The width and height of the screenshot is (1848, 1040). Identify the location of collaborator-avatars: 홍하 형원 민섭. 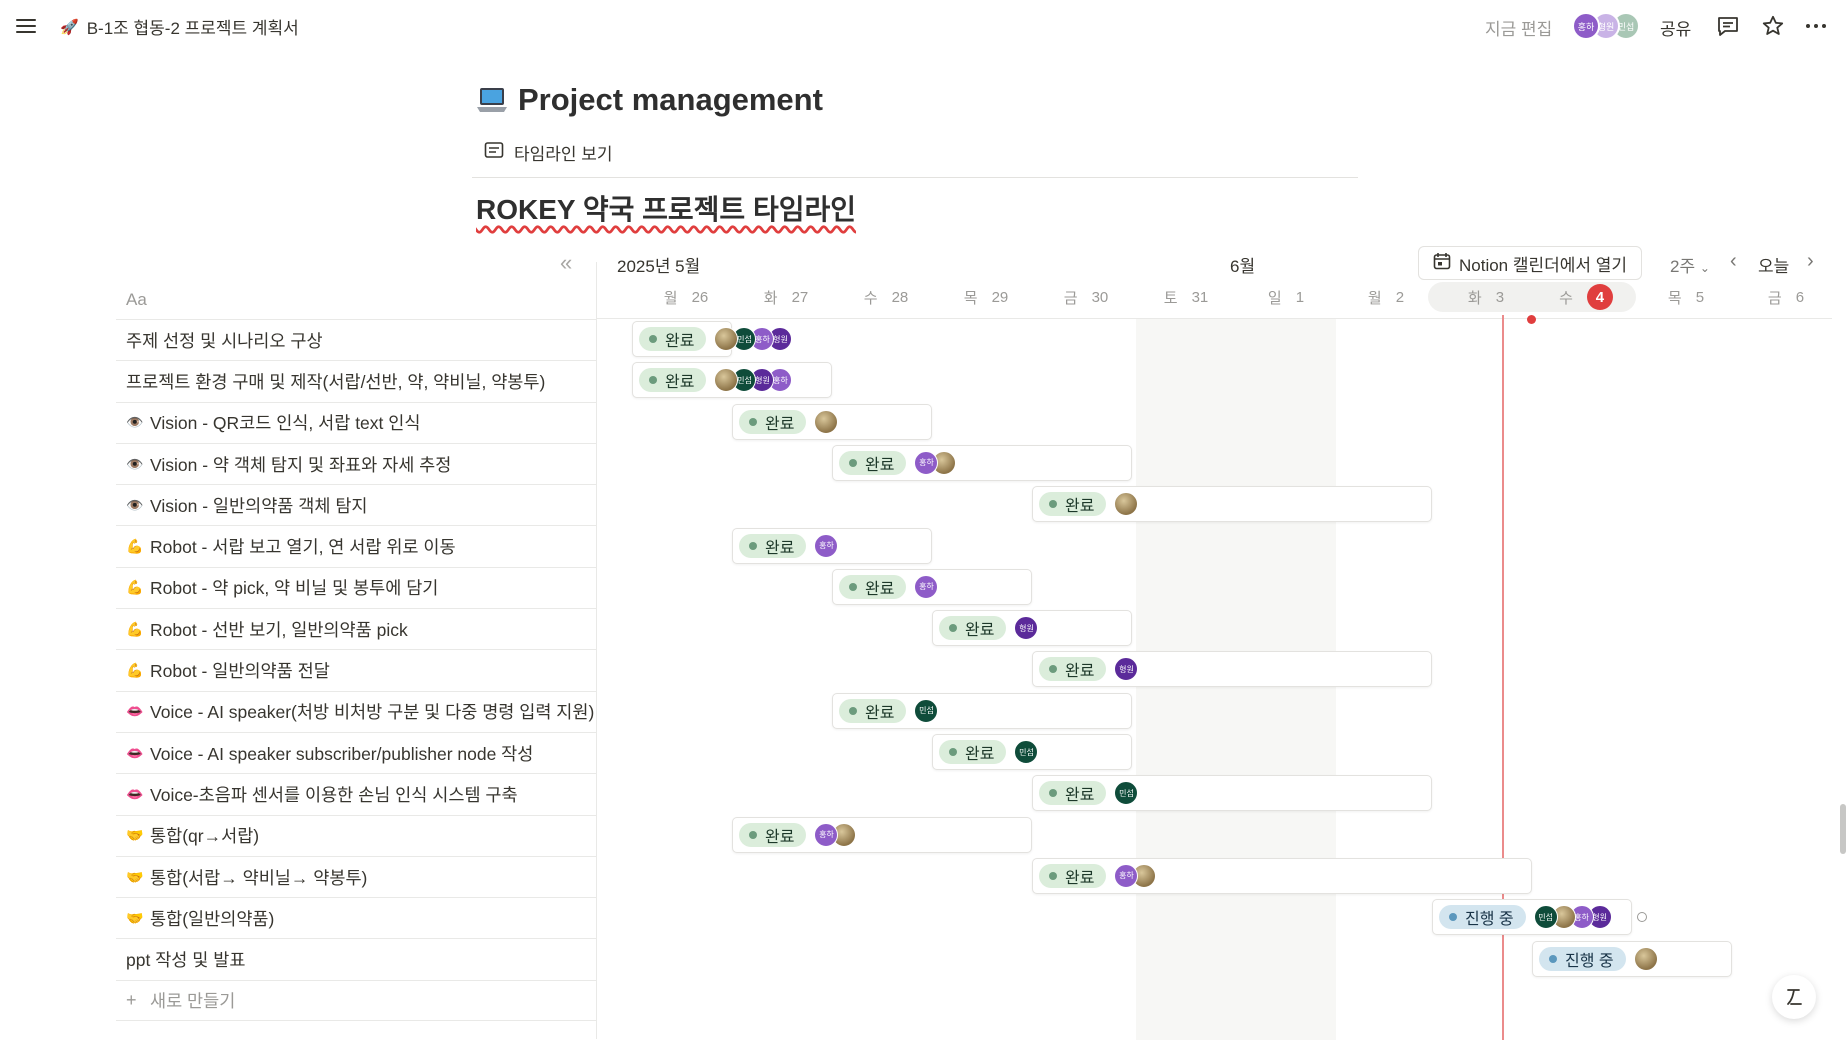
(1607, 26).